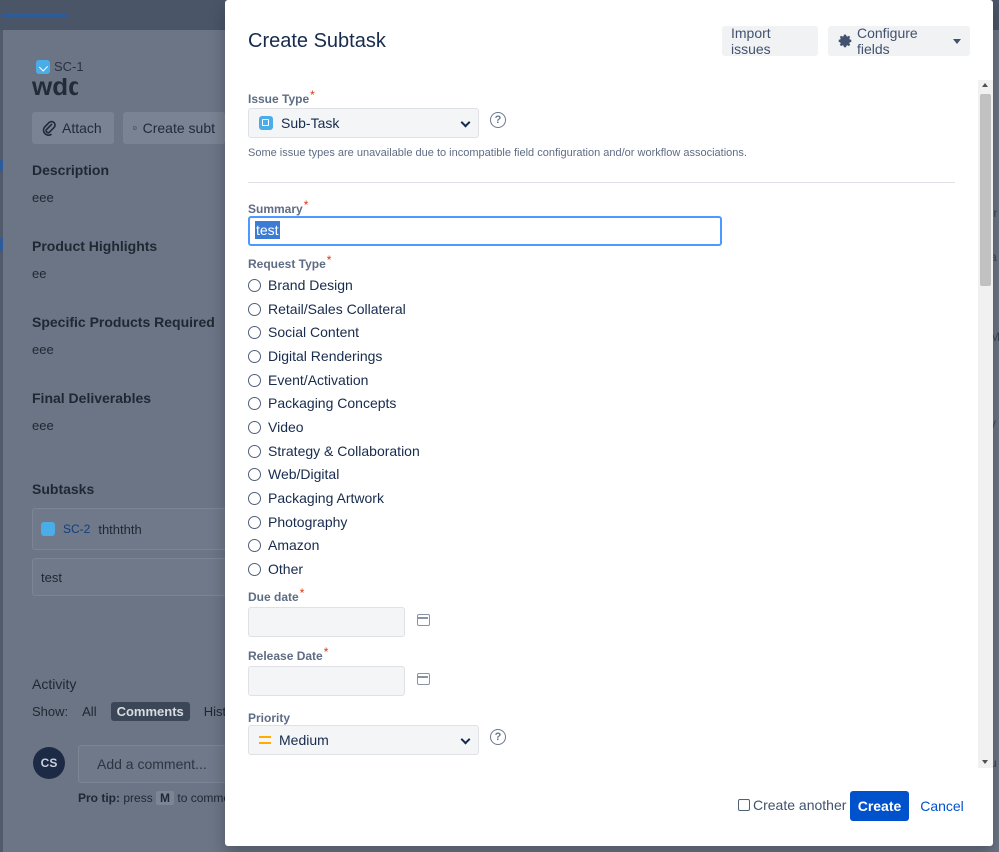  What do you see at coordinates (334, 451) in the screenshot?
I see `request-type-option: Strategy & Collaboration` at bounding box center [334, 451].